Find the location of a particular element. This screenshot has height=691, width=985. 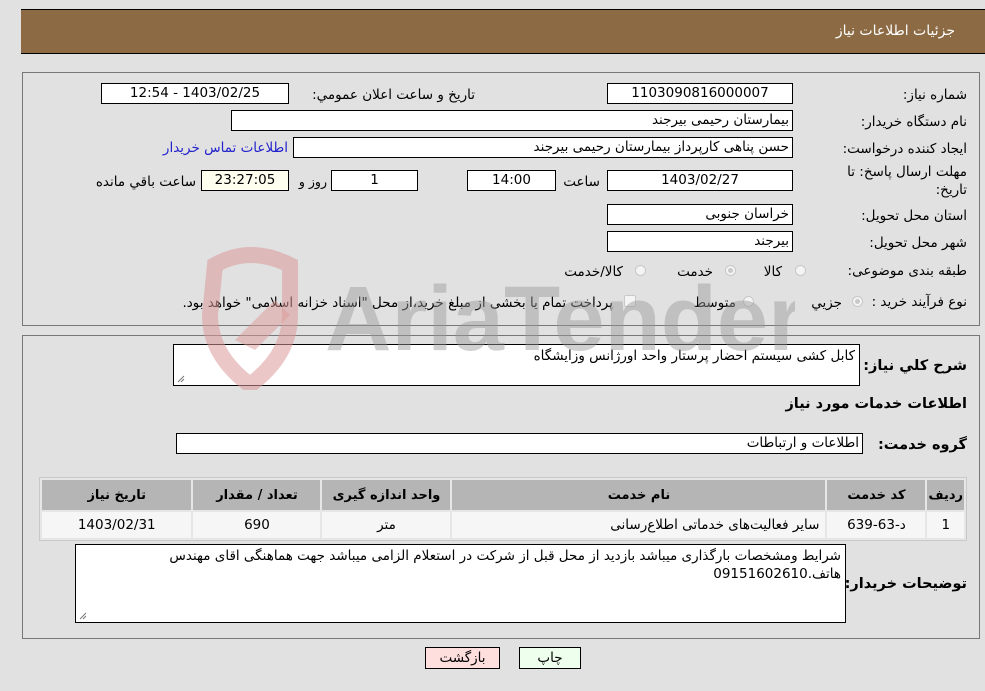

city-label: شهر محل تحويل: is located at coordinates (918, 243).